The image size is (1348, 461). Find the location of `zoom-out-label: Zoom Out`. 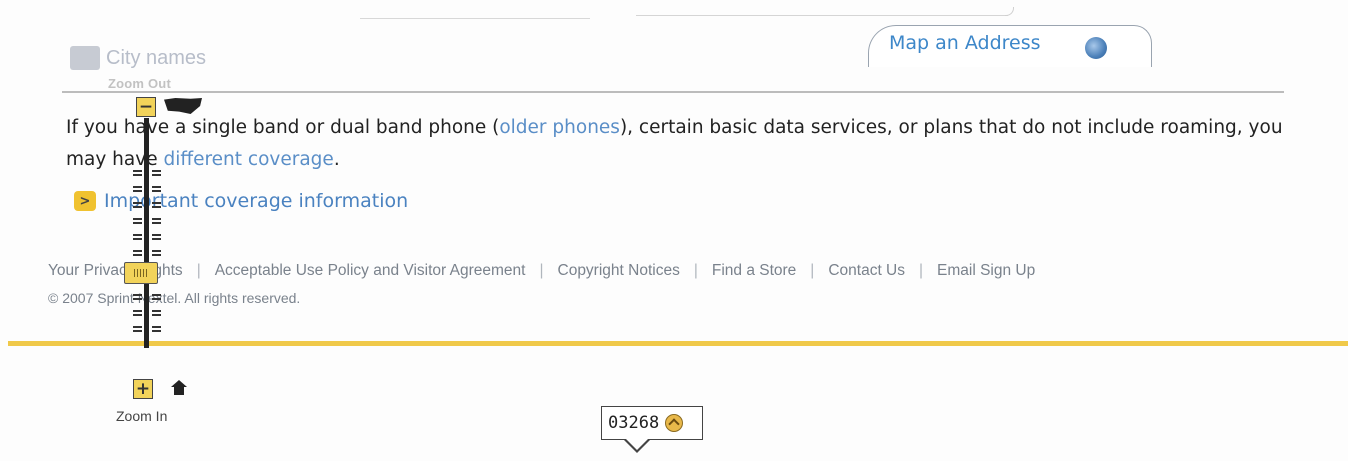

zoom-out-label: Zoom Out is located at coordinates (139, 83).